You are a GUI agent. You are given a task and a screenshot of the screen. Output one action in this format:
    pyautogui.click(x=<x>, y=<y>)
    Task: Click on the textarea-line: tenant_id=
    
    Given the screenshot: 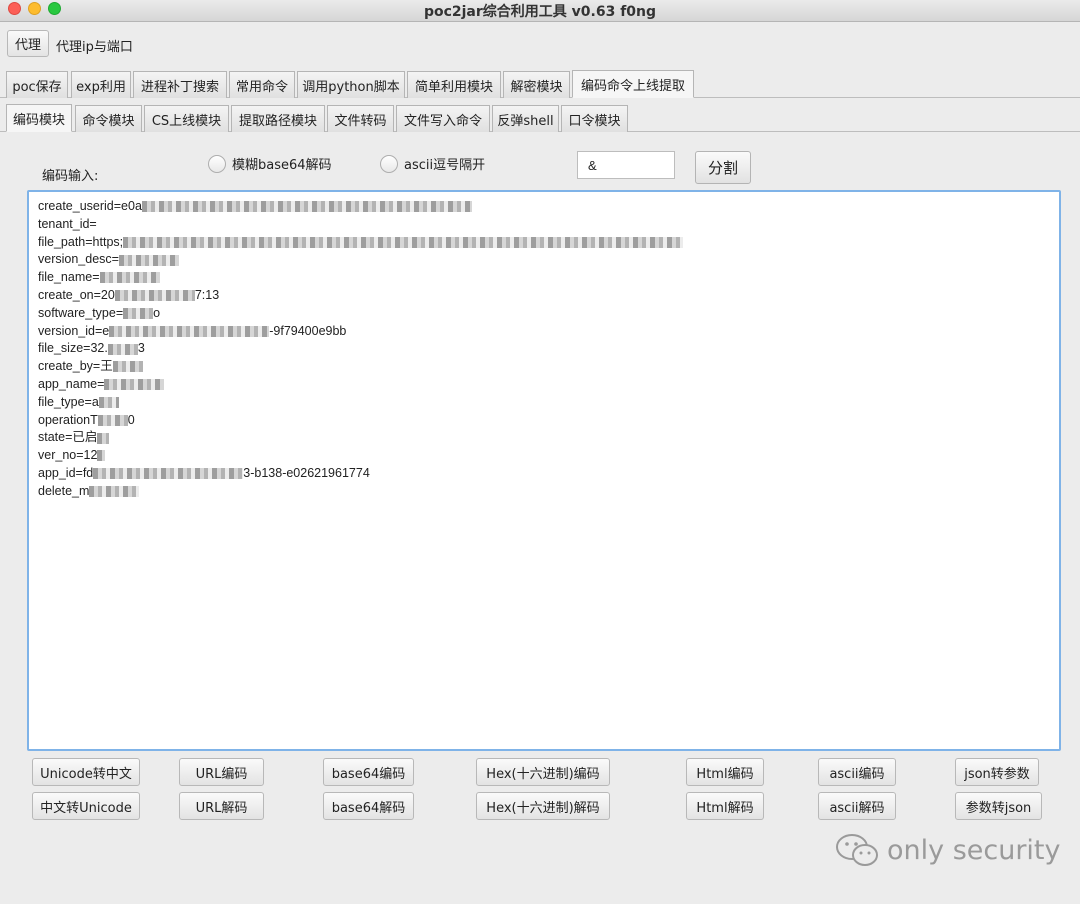 What is the action you would take?
    pyautogui.click(x=544, y=225)
    